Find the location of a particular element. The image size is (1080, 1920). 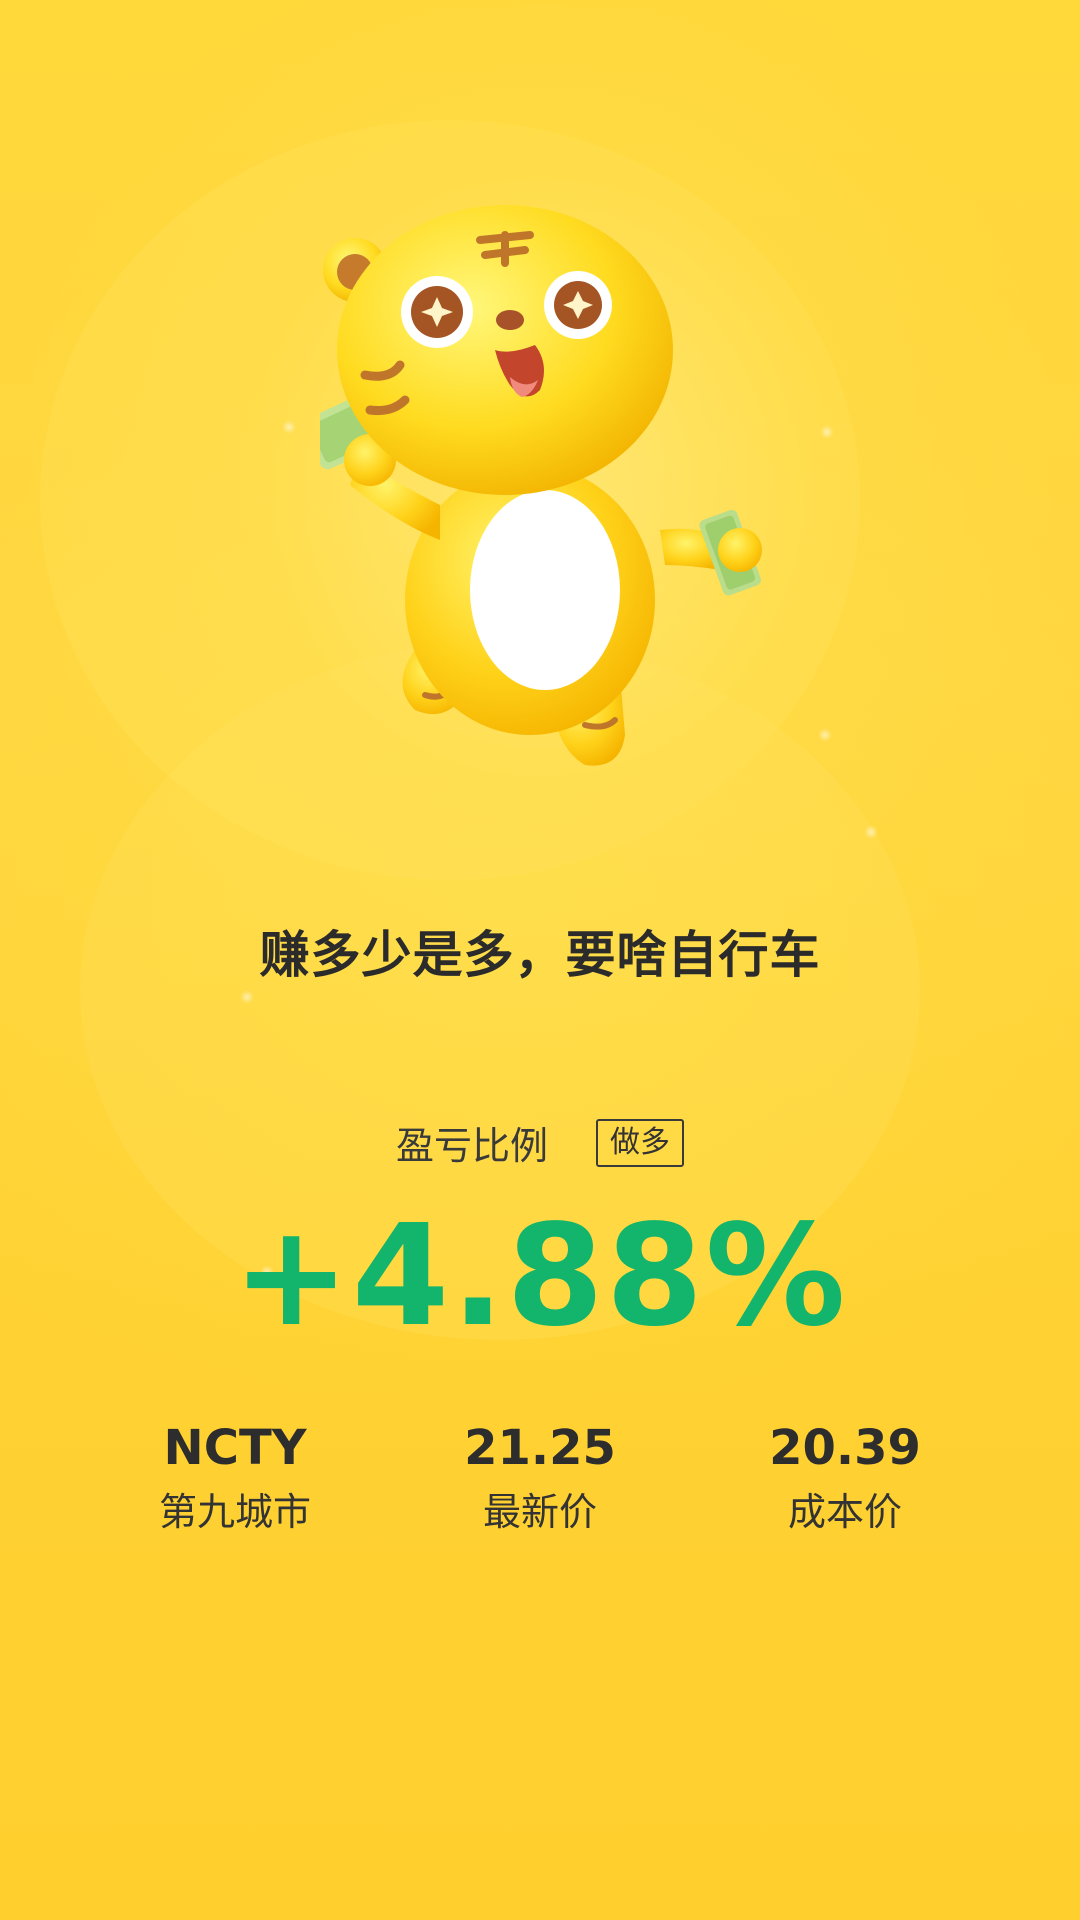

stock-name: 第九城市 is located at coordinates (234, 1512).